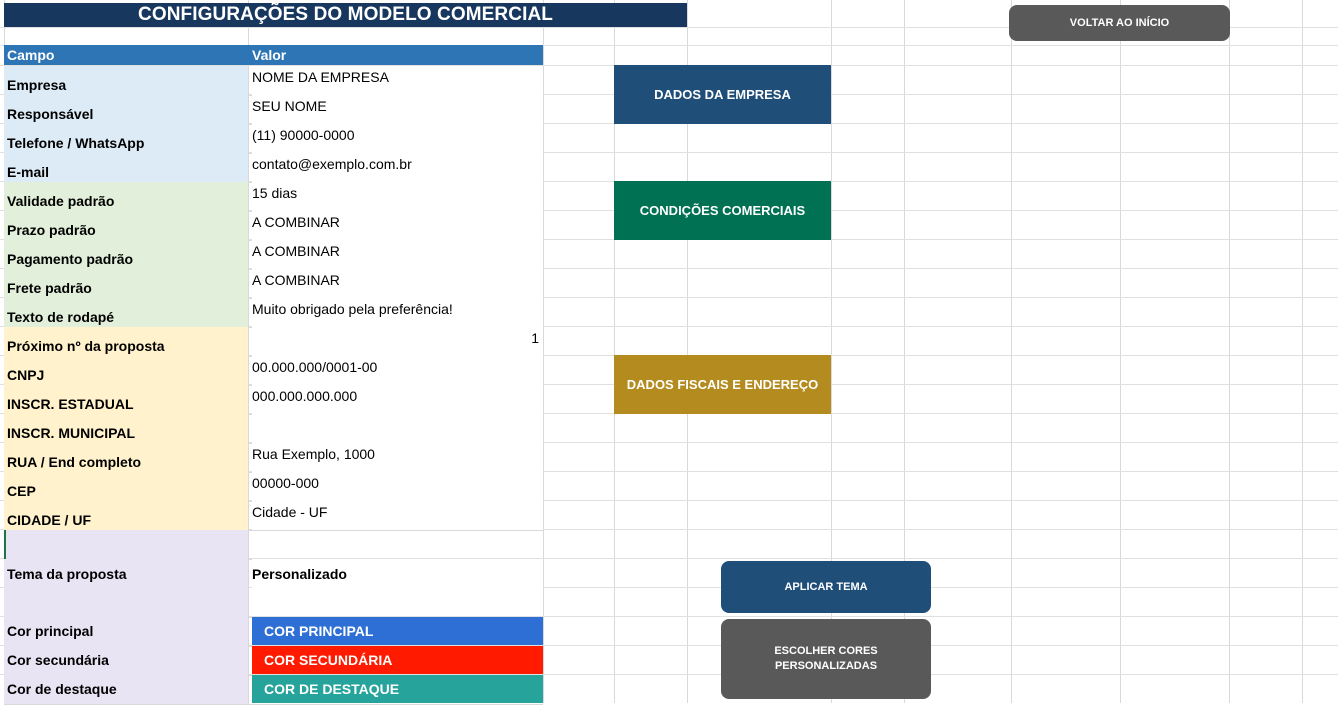 This screenshot has width=1338, height=705. What do you see at coordinates (31, 55) in the screenshot?
I see `header-campo: Campo` at bounding box center [31, 55].